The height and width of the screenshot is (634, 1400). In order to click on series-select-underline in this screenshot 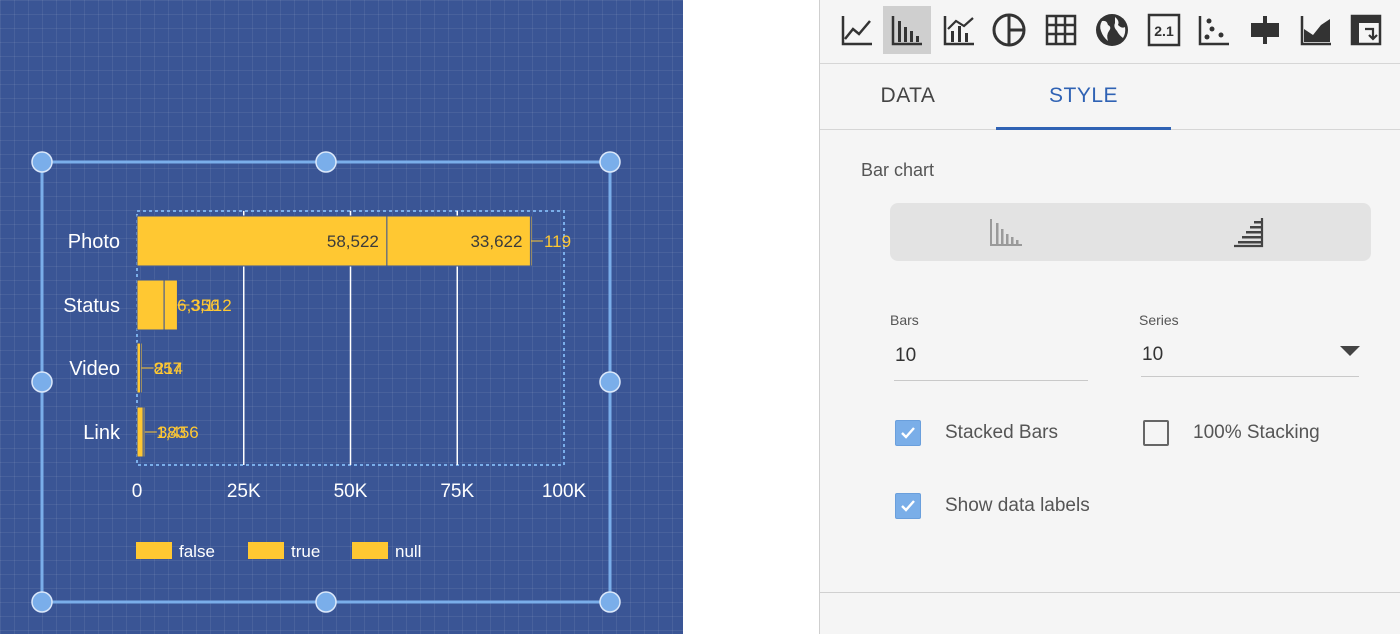, I will do `click(1250, 376)`.